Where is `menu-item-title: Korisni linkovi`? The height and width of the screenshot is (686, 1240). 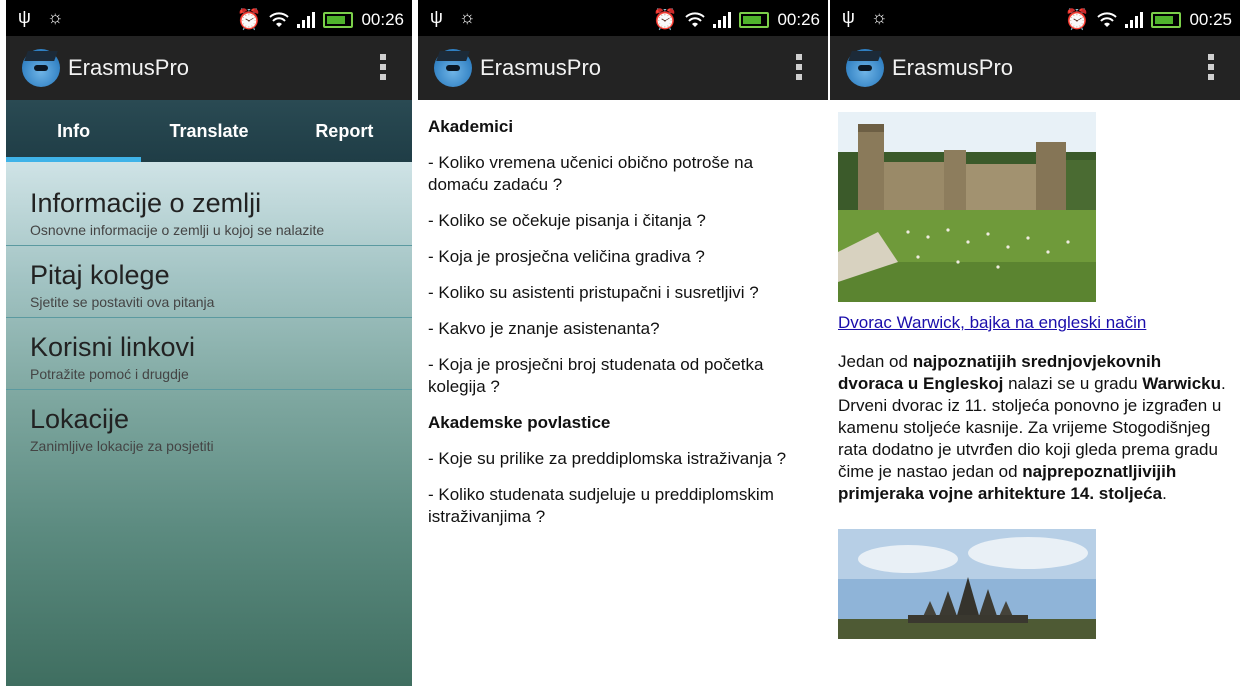
menu-item-title: Korisni linkovi is located at coordinates (113, 347).